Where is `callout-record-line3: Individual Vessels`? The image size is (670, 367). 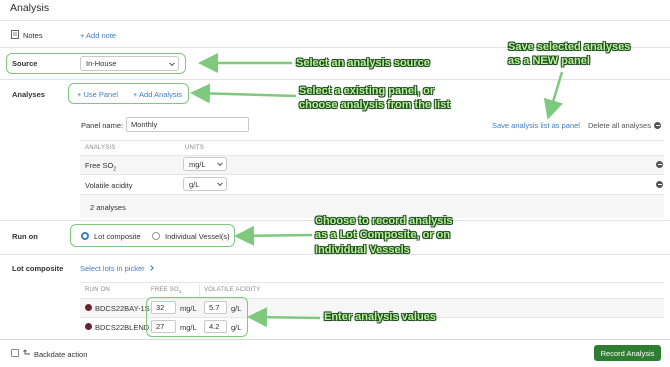 callout-record-line3: Individual Vessels is located at coordinates (362, 250).